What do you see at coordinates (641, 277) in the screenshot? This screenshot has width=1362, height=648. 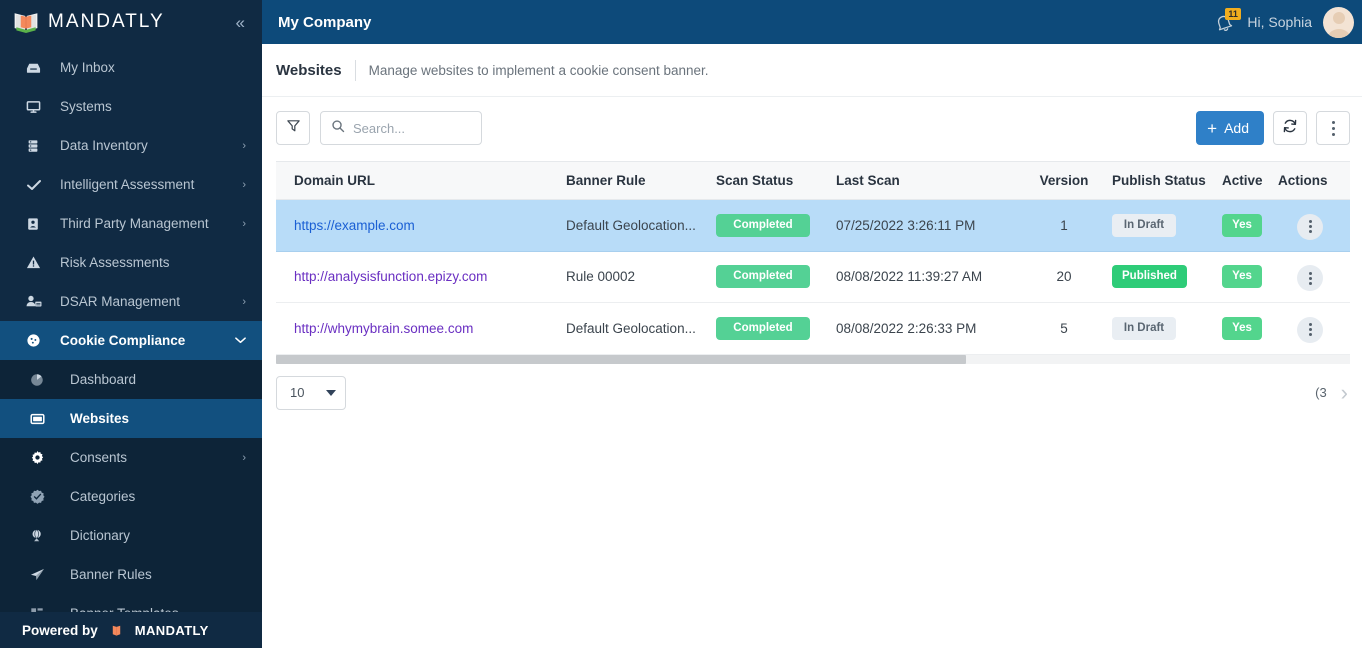 I see `cell-banner-rule: Rule 00002` at bounding box center [641, 277].